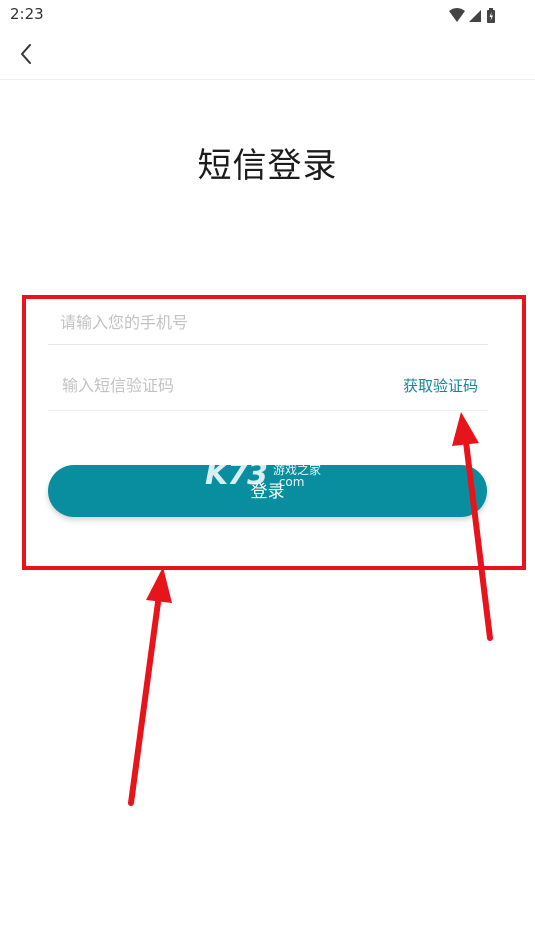 This screenshot has height=951, width=535. Describe the element at coordinates (260, 322) in the screenshot. I see `phone-input` at that location.